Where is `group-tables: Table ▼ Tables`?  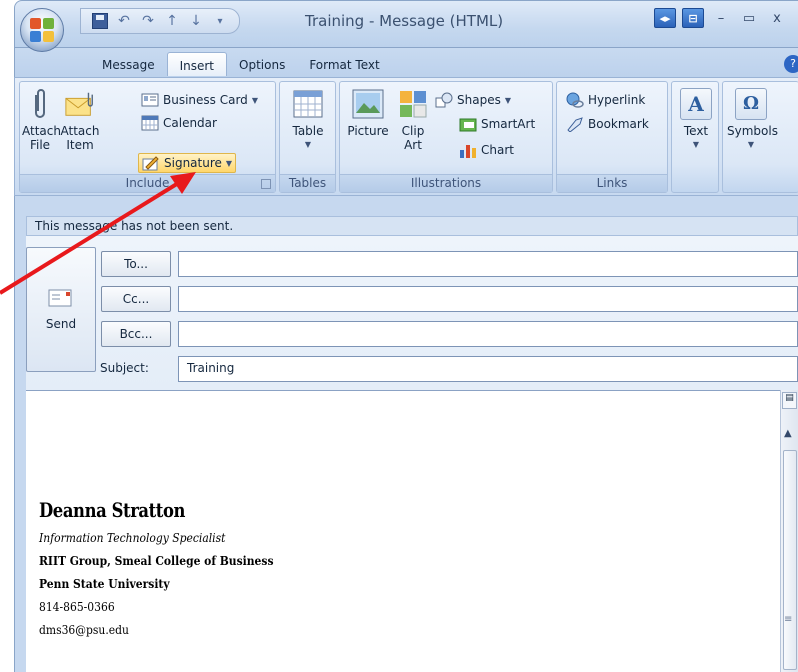
group-tables: Table ▼ Tables is located at coordinates (307, 137).